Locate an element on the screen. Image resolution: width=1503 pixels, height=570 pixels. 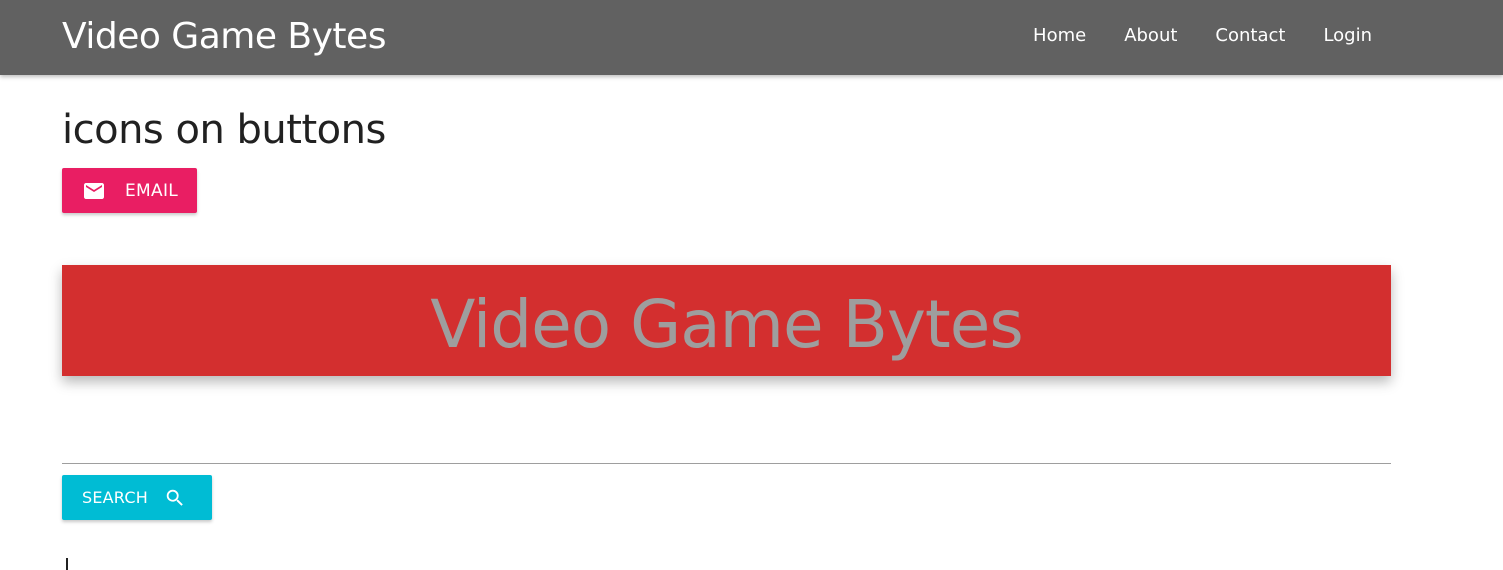
nav-links: Home About Contact Login is located at coordinates (1193, 36).